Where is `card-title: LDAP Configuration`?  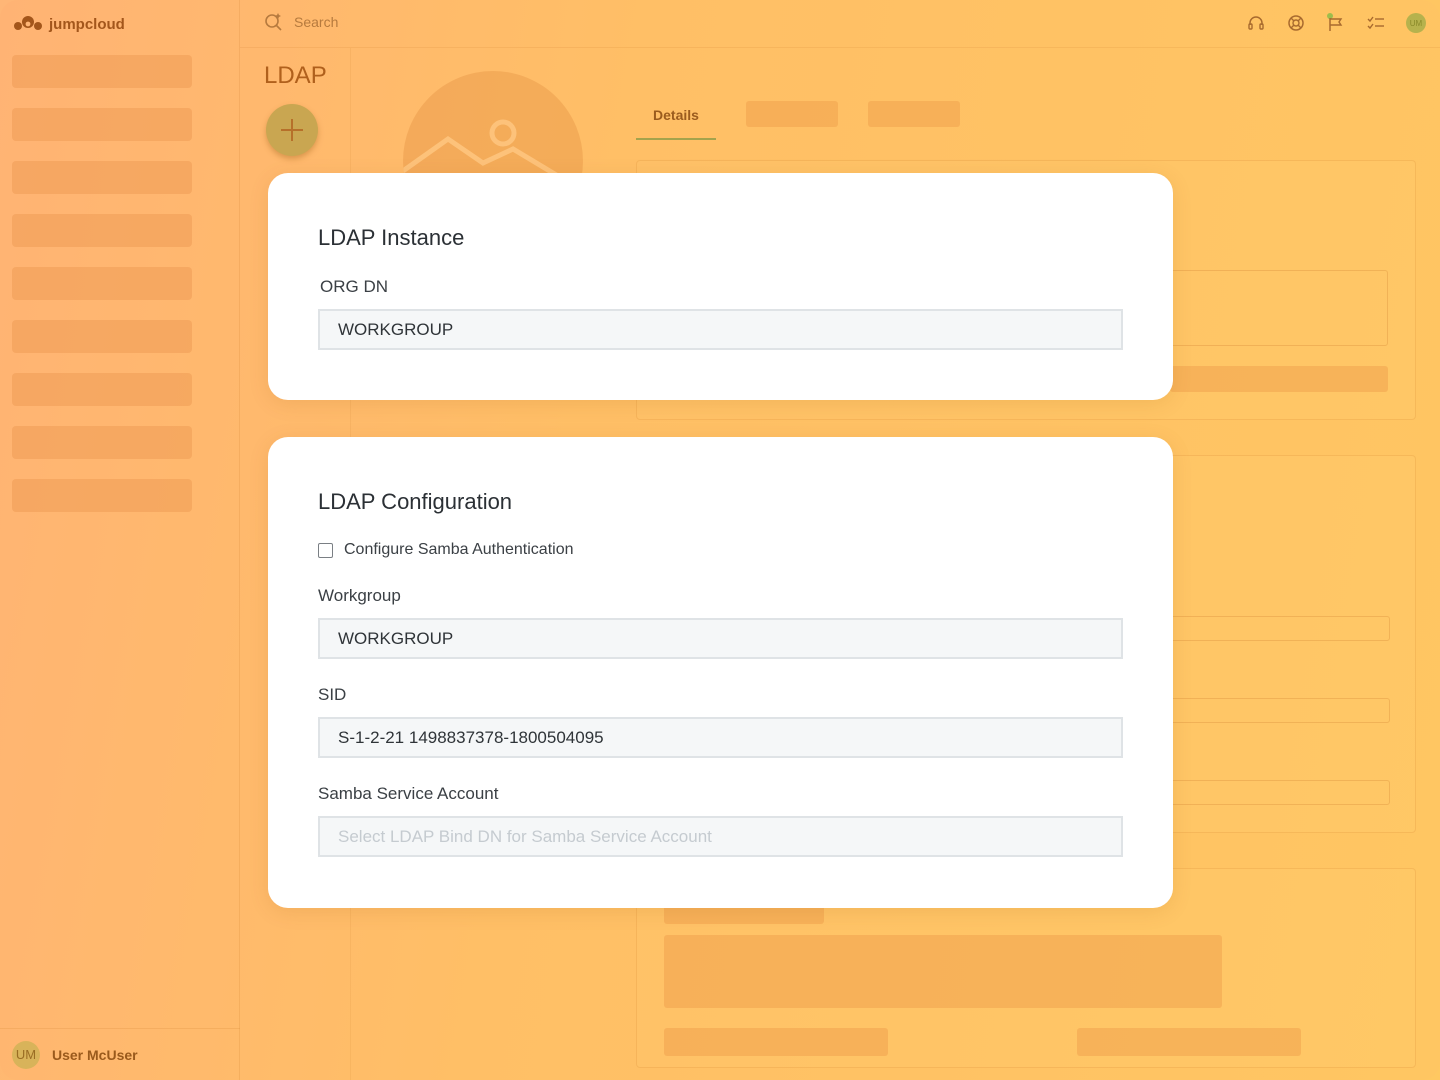 card-title: LDAP Configuration is located at coordinates (415, 501).